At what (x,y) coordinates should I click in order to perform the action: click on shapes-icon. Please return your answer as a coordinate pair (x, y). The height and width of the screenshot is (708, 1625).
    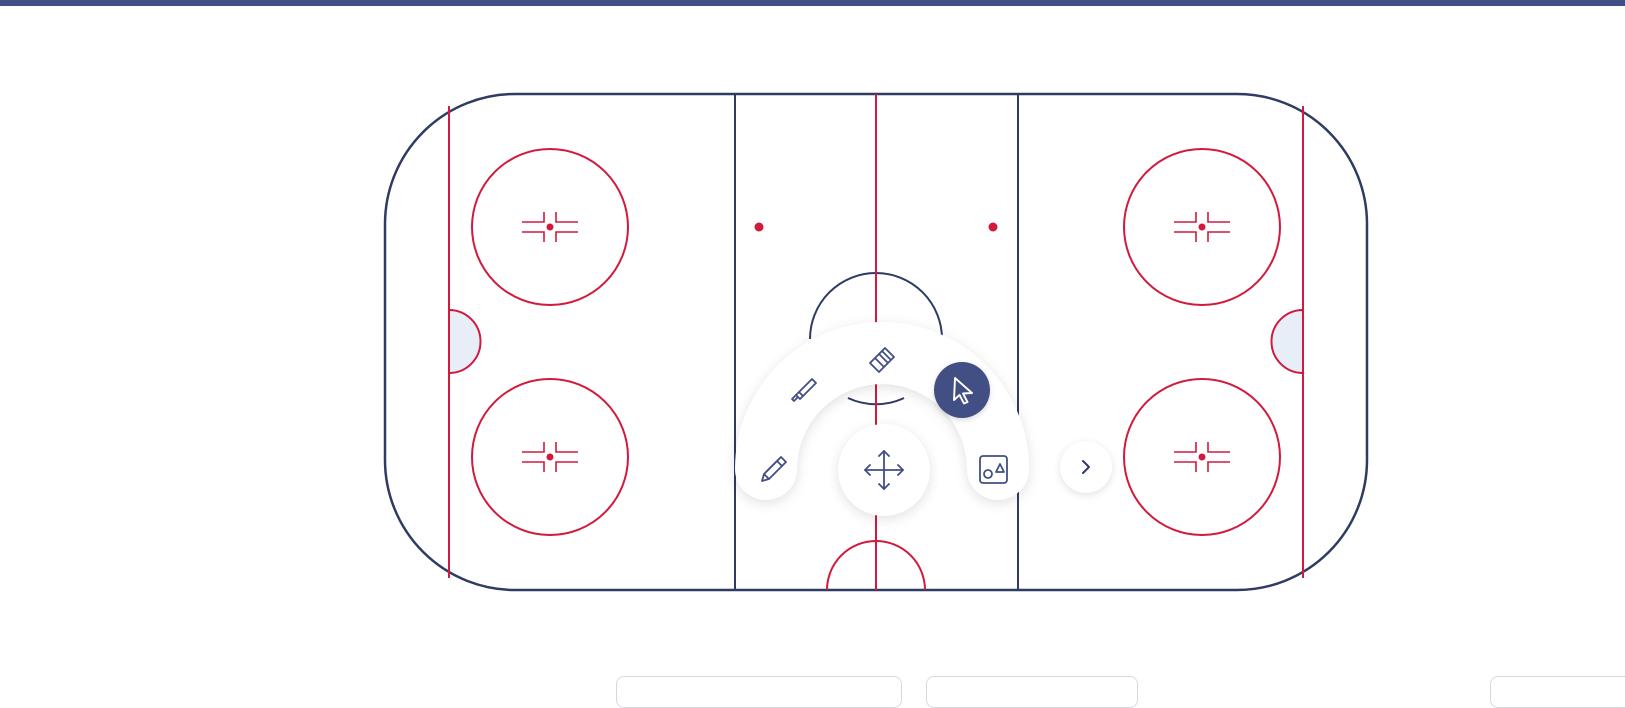
    Looking at the image, I should click on (993, 469).